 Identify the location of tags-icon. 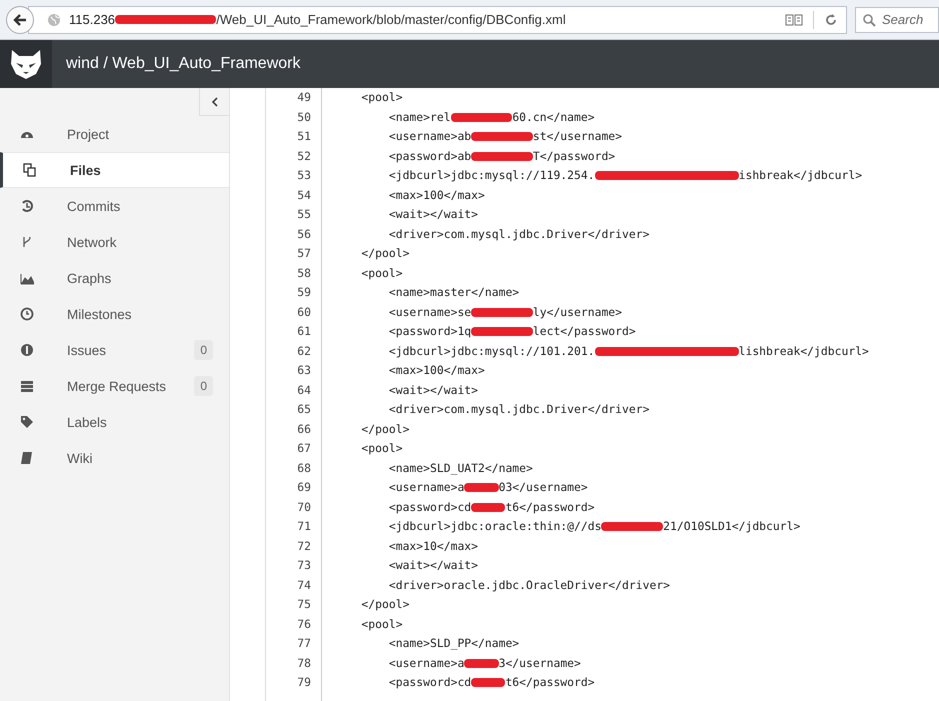
(27, 422).